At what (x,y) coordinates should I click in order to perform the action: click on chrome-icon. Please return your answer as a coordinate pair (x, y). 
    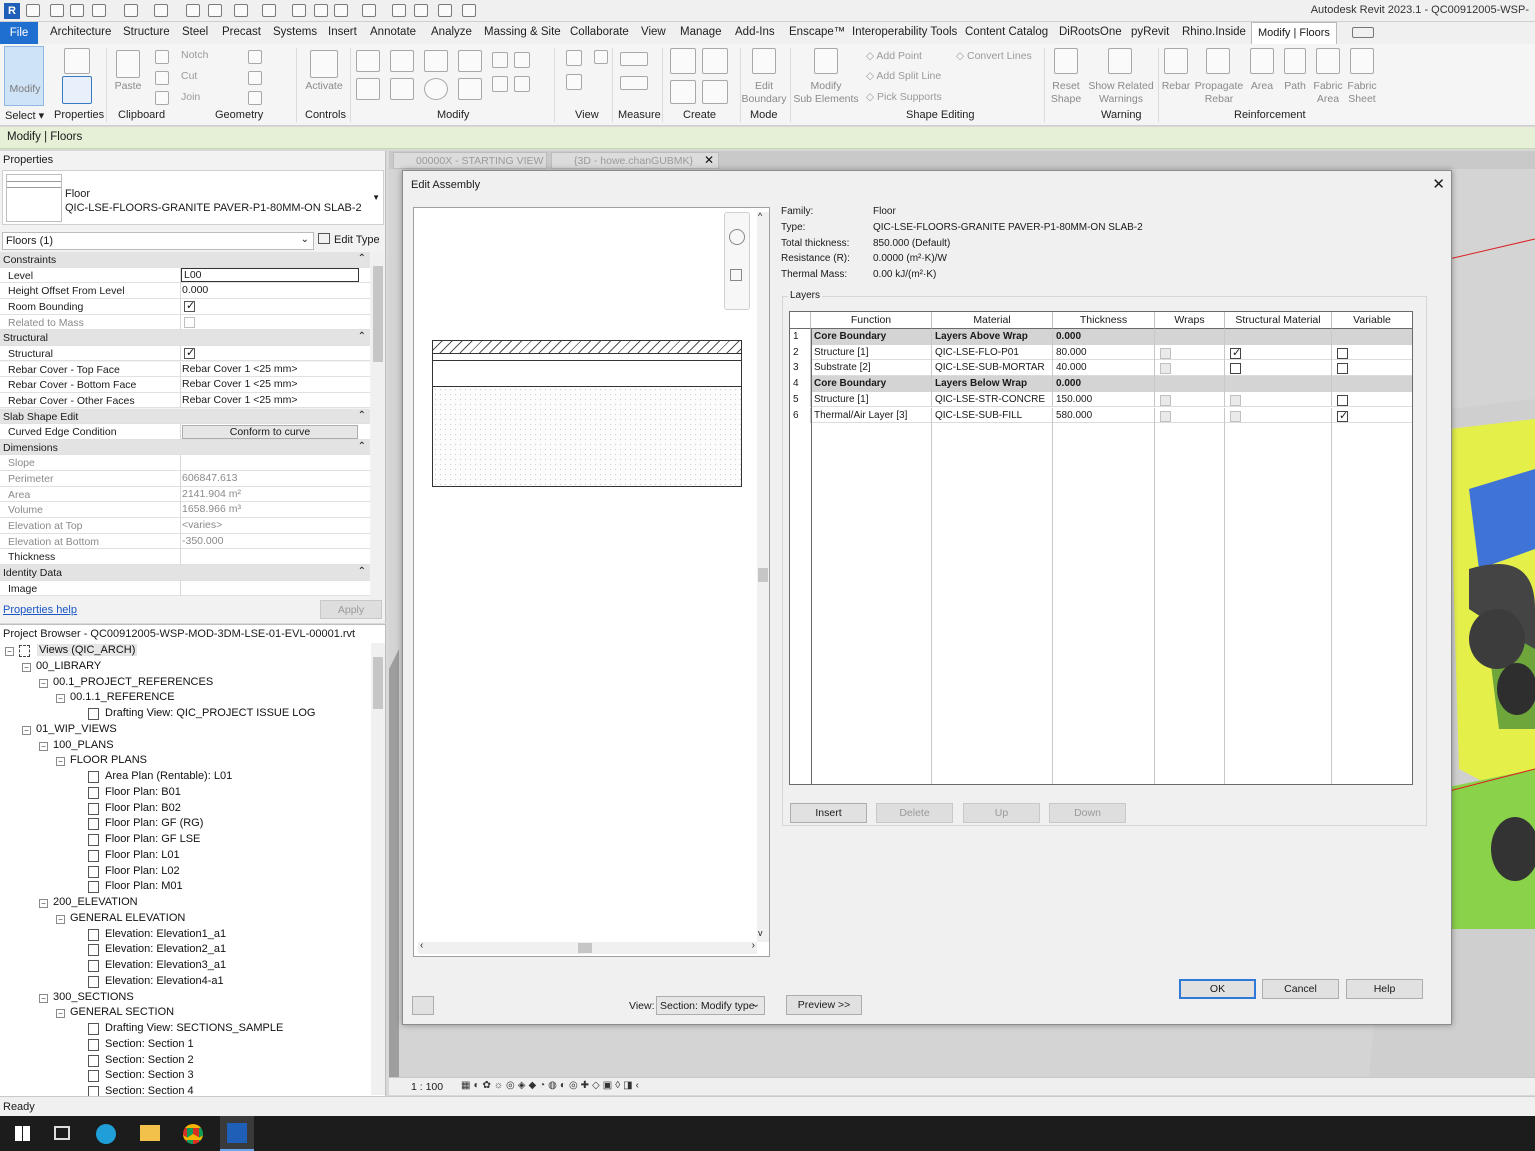
    Looking at the image, I should click on (193, 1134).